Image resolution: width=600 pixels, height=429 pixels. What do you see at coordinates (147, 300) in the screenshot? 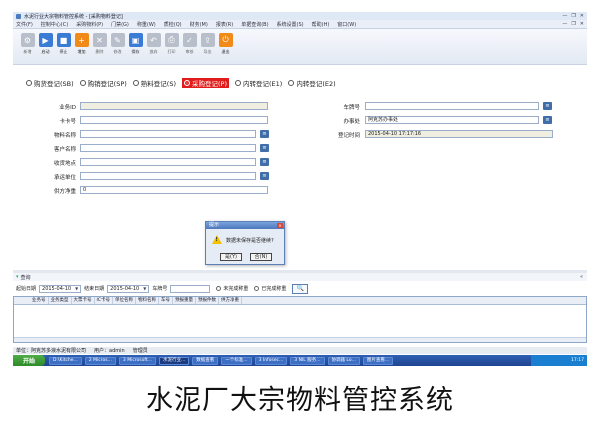
I see `column-header: 物料名称` at bounding box center [147, 300].